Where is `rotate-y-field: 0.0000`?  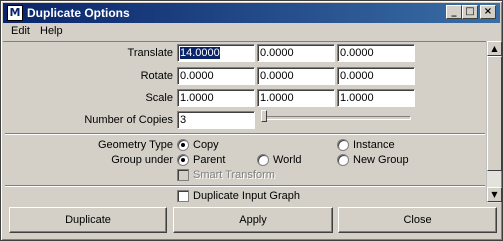
rotate-y-field: 0.0000 is located at coordinates (296, 76).